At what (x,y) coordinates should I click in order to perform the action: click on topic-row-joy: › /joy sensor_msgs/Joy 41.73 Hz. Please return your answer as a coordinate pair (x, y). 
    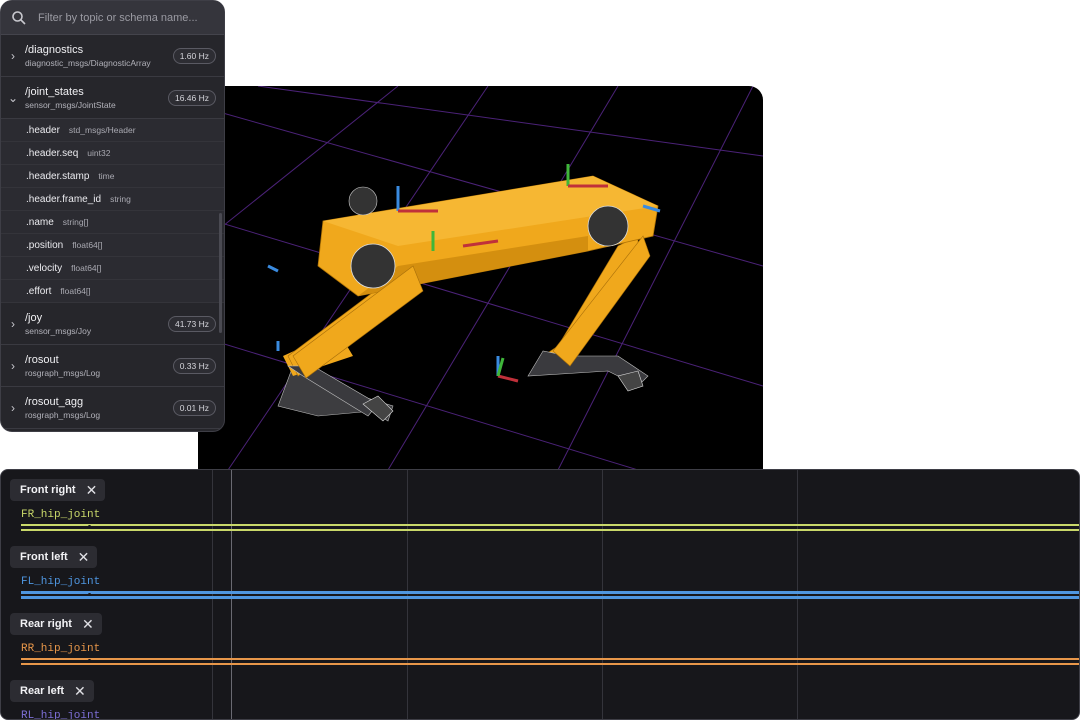
    Looking at the image, I should click on (112, 324).